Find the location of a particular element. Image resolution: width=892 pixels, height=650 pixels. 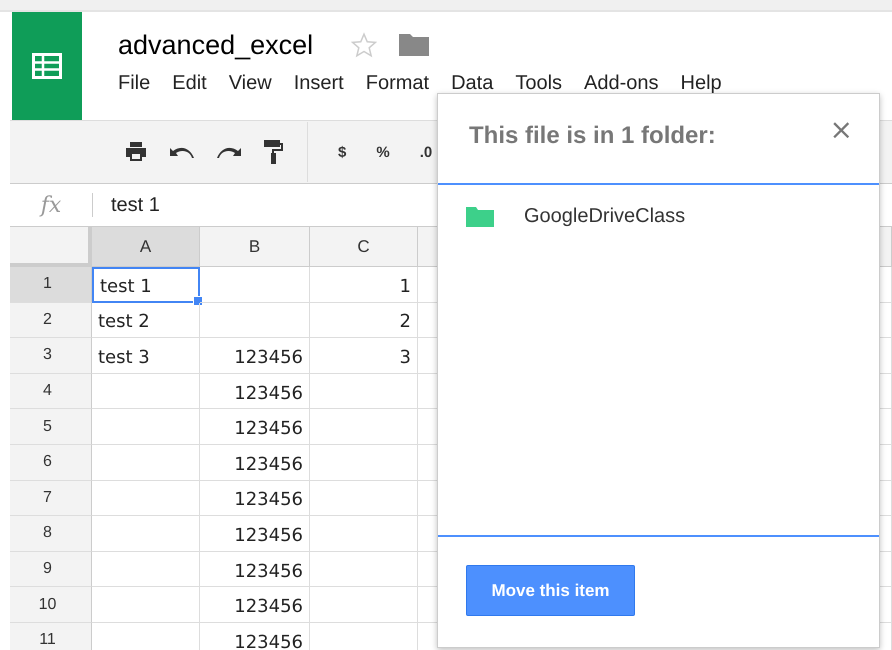

menu-item: Help is located at coordinates (701, 83).